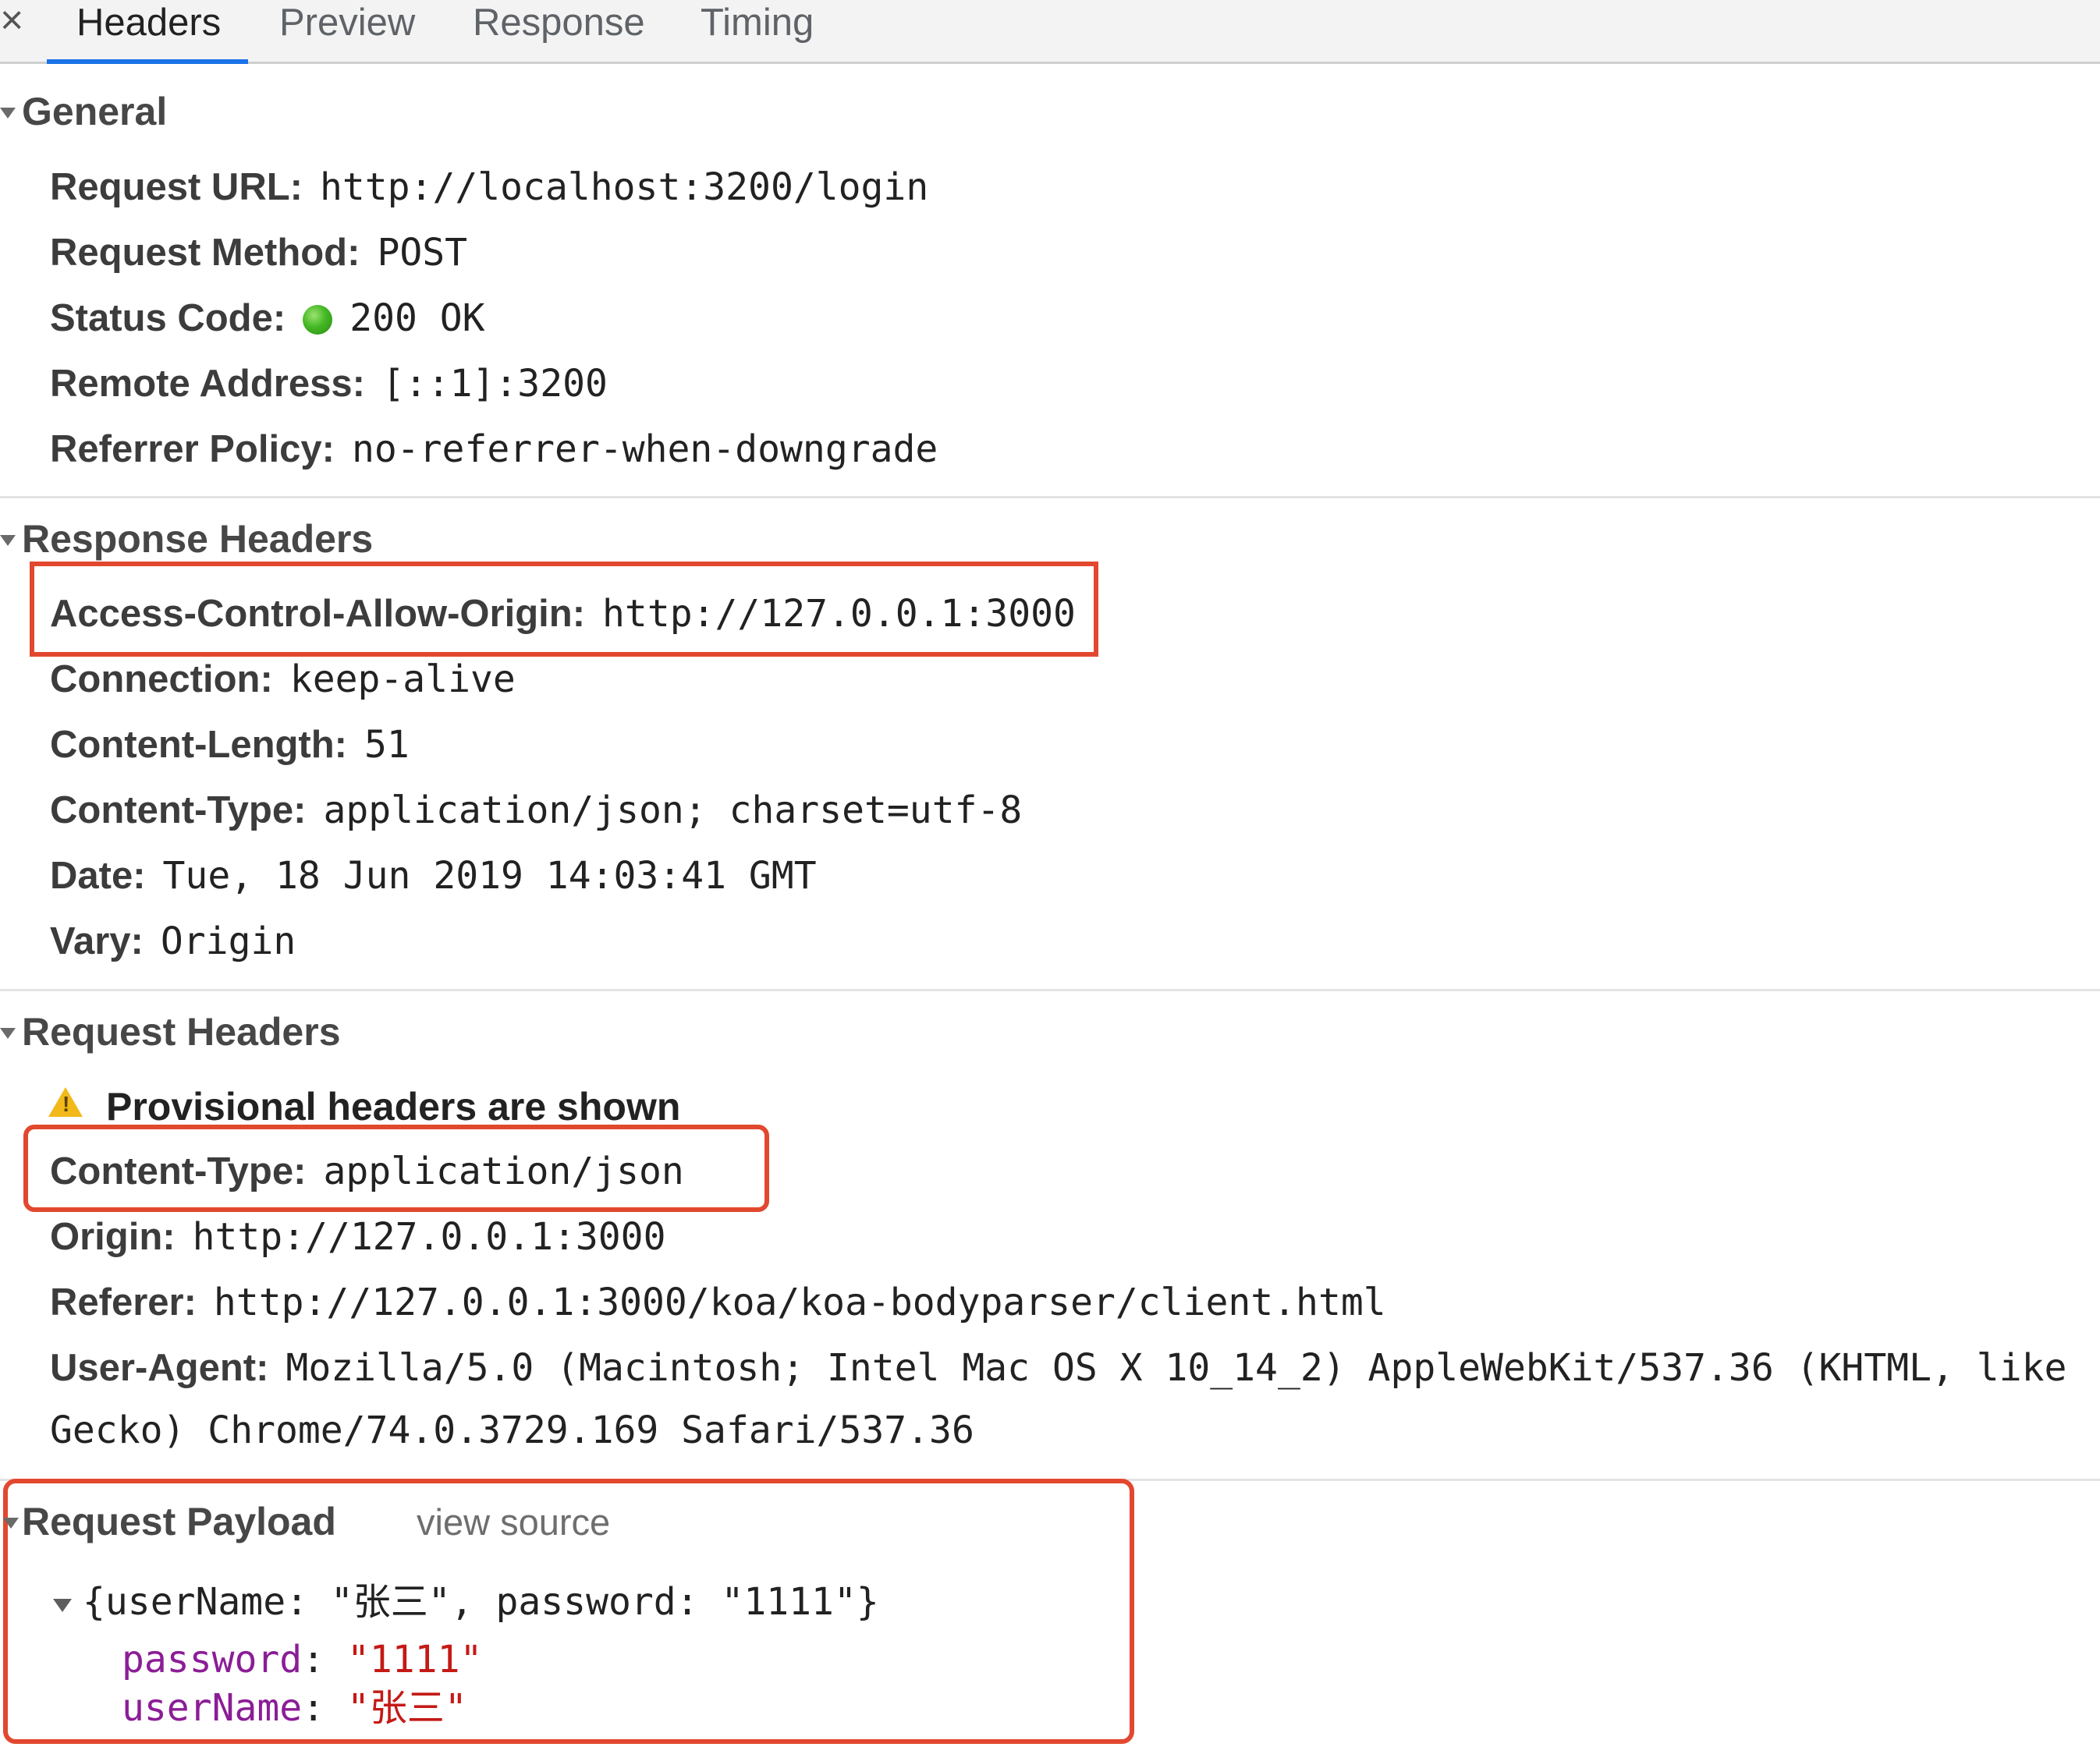  I want to click on header-key: User-Agent:, so click(159, 1368).